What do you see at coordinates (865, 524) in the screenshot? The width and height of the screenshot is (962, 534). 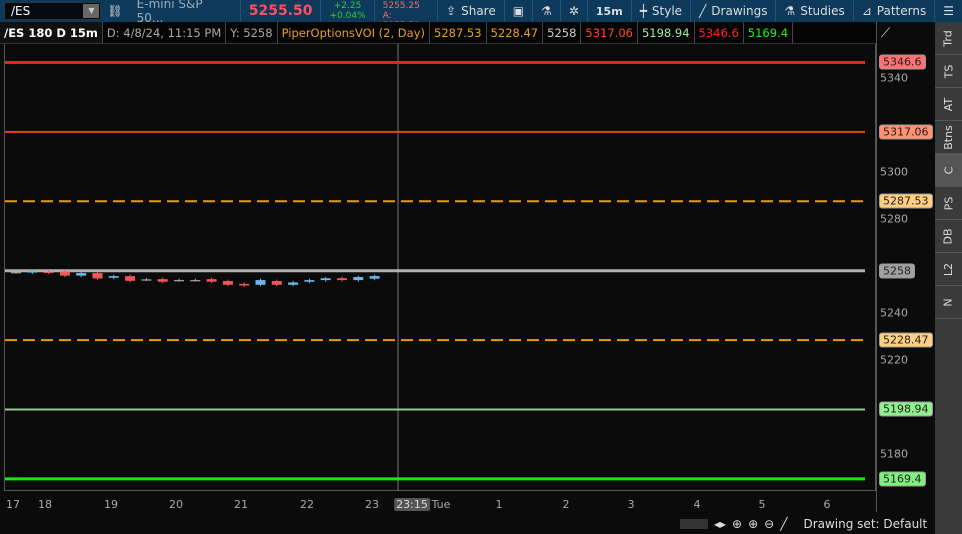 I see `drawing-set-selector: Drawing set: Default` at bounding box center [865, 524].